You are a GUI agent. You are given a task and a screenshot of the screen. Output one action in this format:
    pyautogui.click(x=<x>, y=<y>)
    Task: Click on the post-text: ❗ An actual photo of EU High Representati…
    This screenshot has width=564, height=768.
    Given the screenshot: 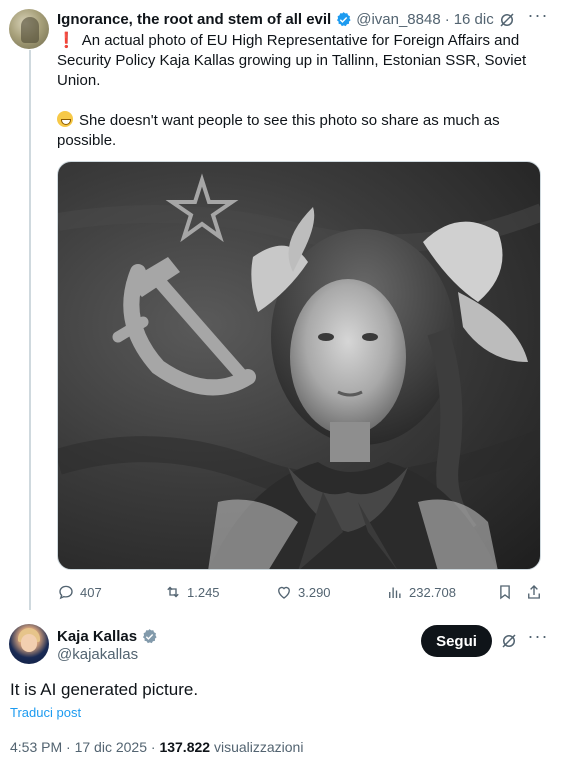 What is the action you would take?
    pyautogui.click(x=294, y=91)
    